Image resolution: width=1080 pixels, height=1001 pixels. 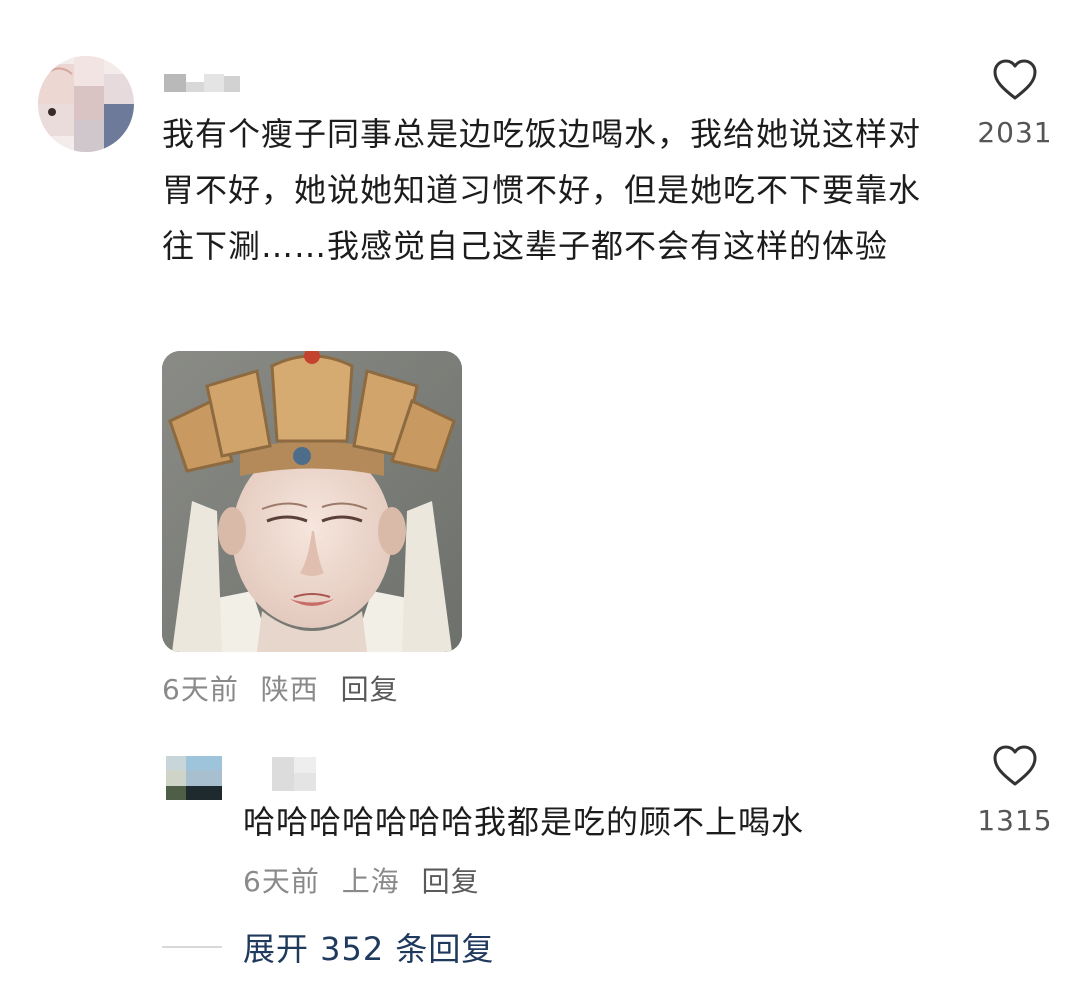 I want to click on comment-time: 6天前, so click(x=200, y=689).